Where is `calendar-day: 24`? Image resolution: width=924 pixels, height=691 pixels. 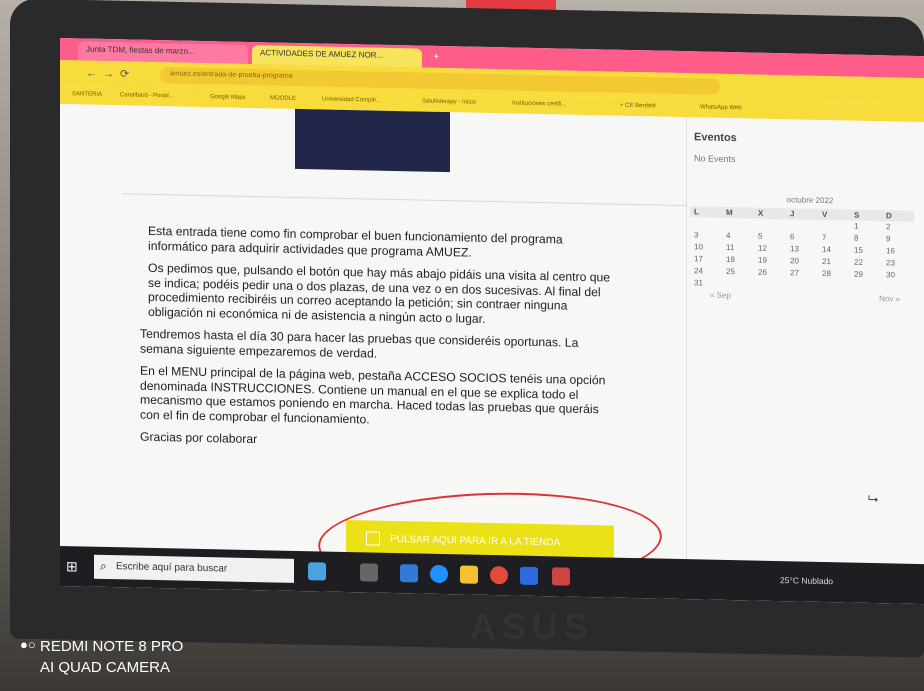
calendar-day: 24 is located at coordinates (698, 271).